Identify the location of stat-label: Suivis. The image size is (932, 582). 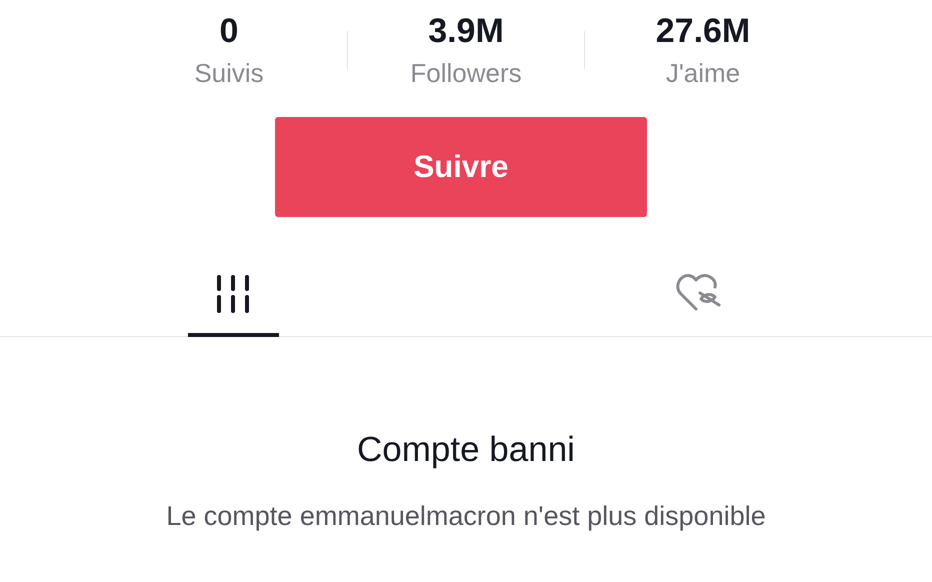
(229, 73).